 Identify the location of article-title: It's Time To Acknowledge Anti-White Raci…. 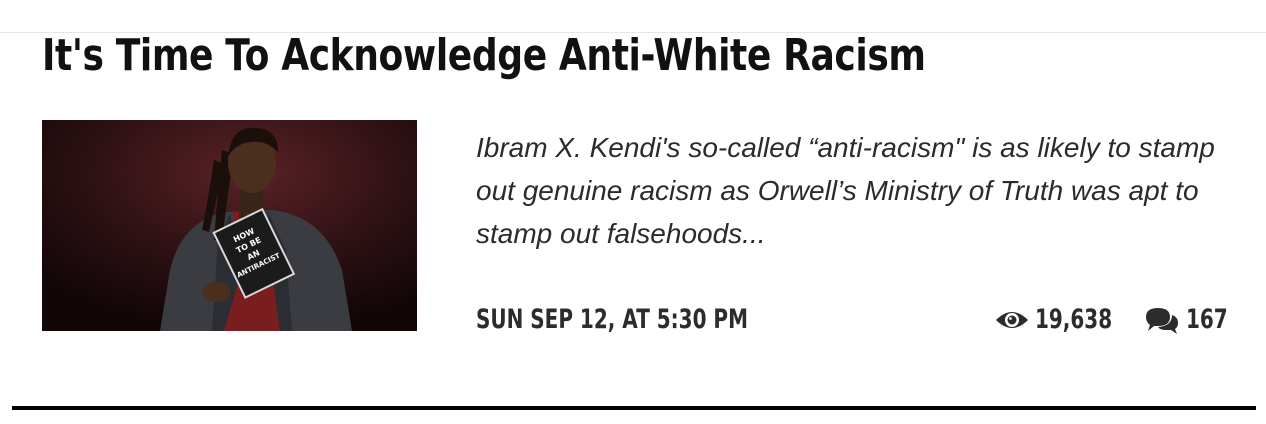
(484, 56).